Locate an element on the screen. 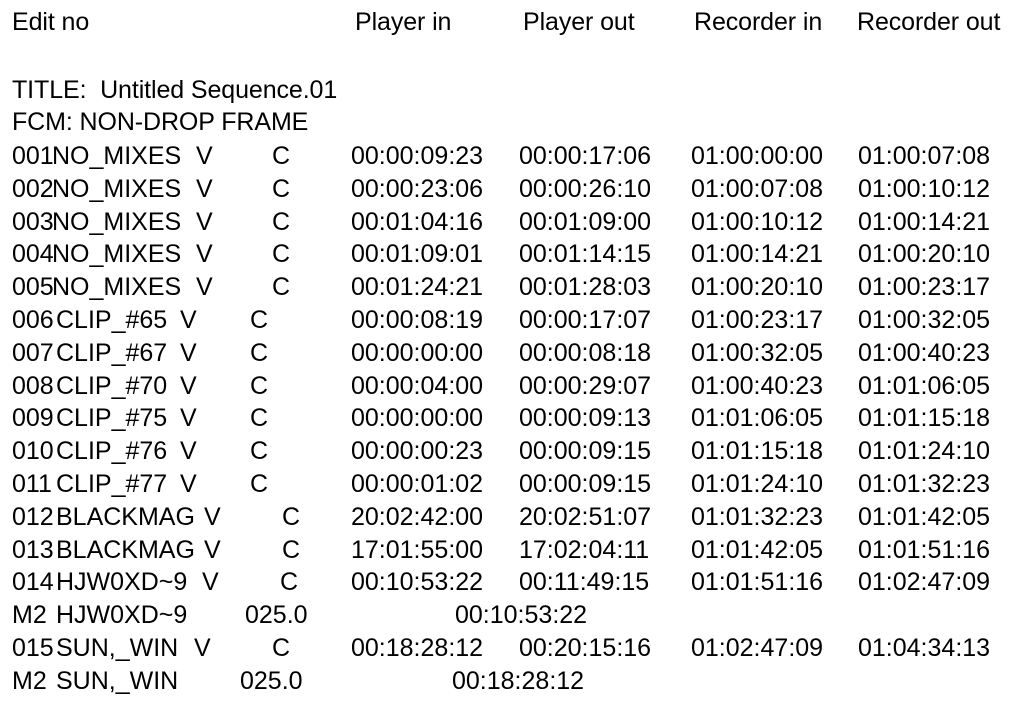 This screenshot has height=704, width=1024. column-header-recorder-in: Recorder in is located at coordinates (758, 22).